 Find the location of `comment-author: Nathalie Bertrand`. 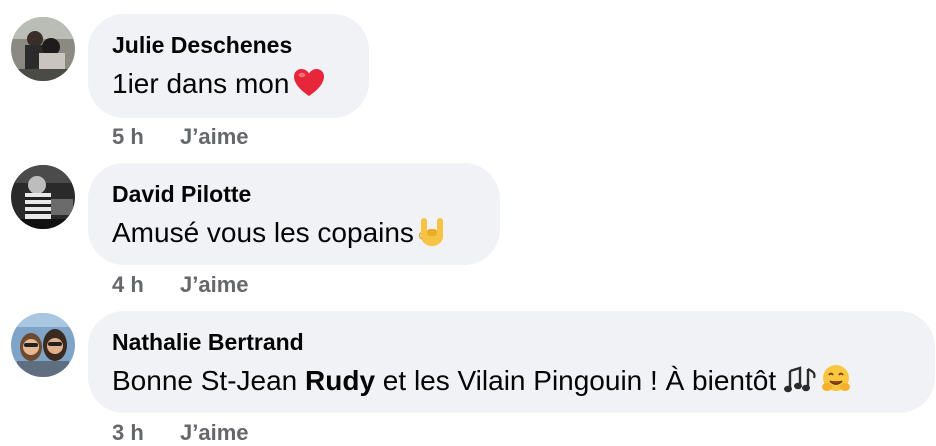

comment-author: Nathalie Bertrand is located at coordinates (208, 342).